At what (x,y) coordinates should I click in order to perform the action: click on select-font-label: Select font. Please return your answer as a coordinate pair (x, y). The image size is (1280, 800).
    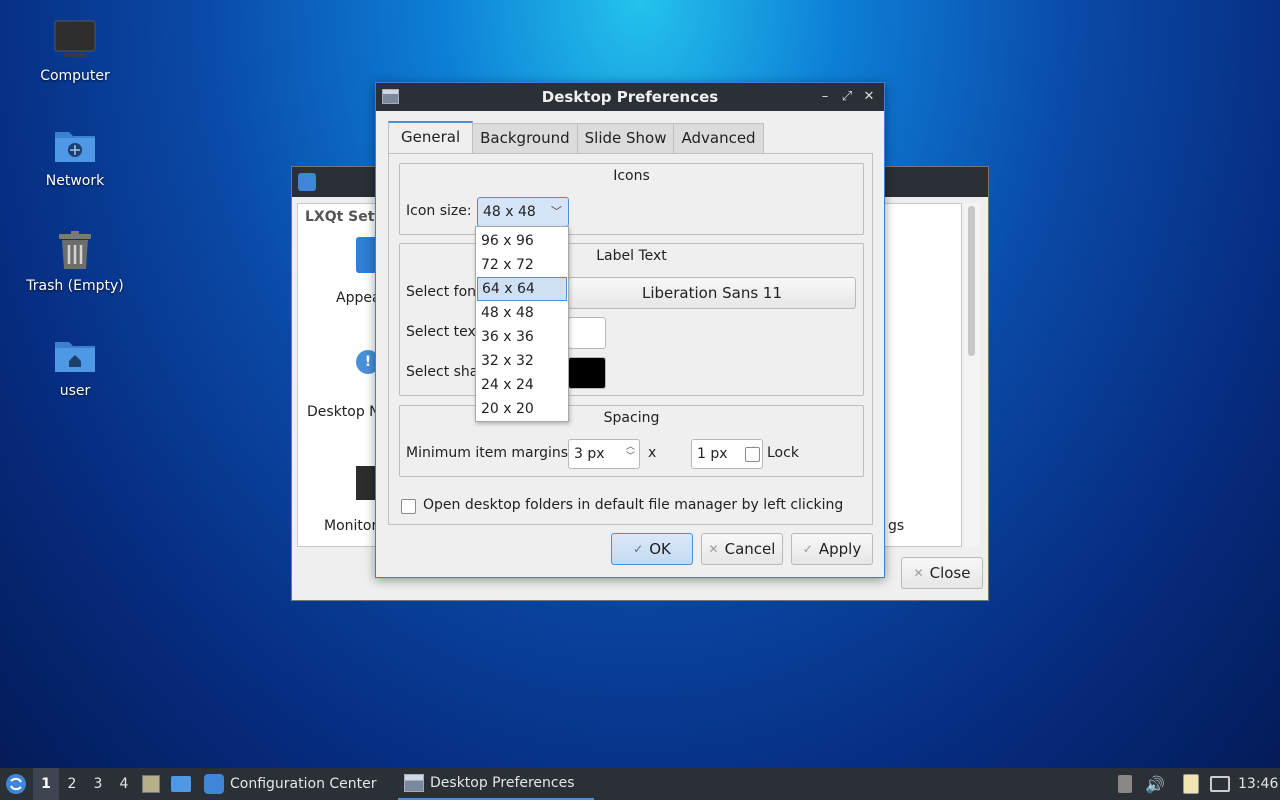
    Looking at the image, I should click on (444, 292).